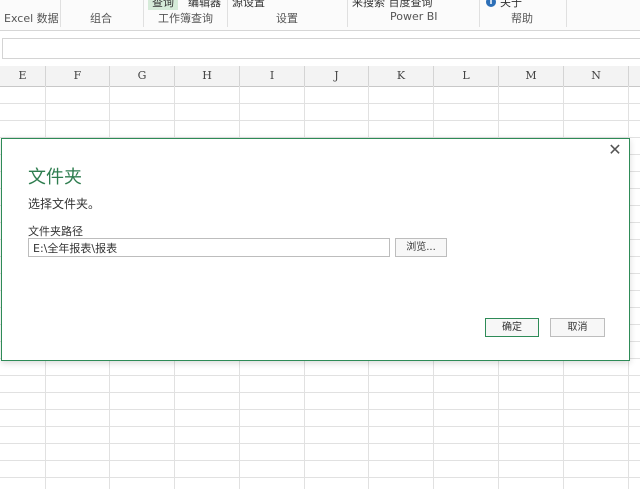  What do you see at coordinates (531, 76) in the screenshot?
I see `column-header-m: M` at bounding box center [531, 76].